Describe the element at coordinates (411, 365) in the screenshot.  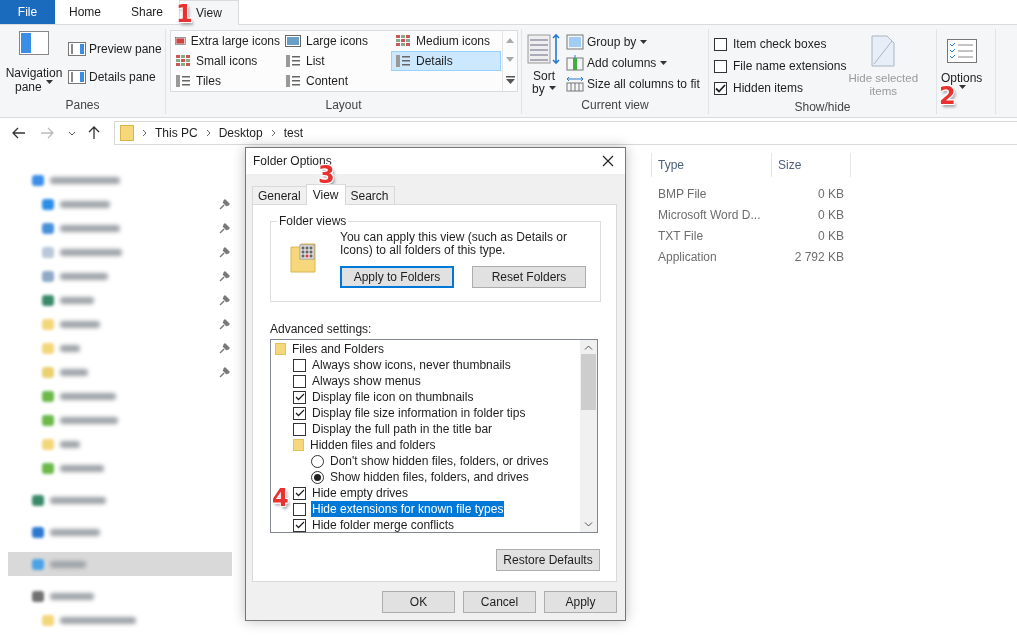
I see `option-label: Always show icons, never thumbnails` at that location.